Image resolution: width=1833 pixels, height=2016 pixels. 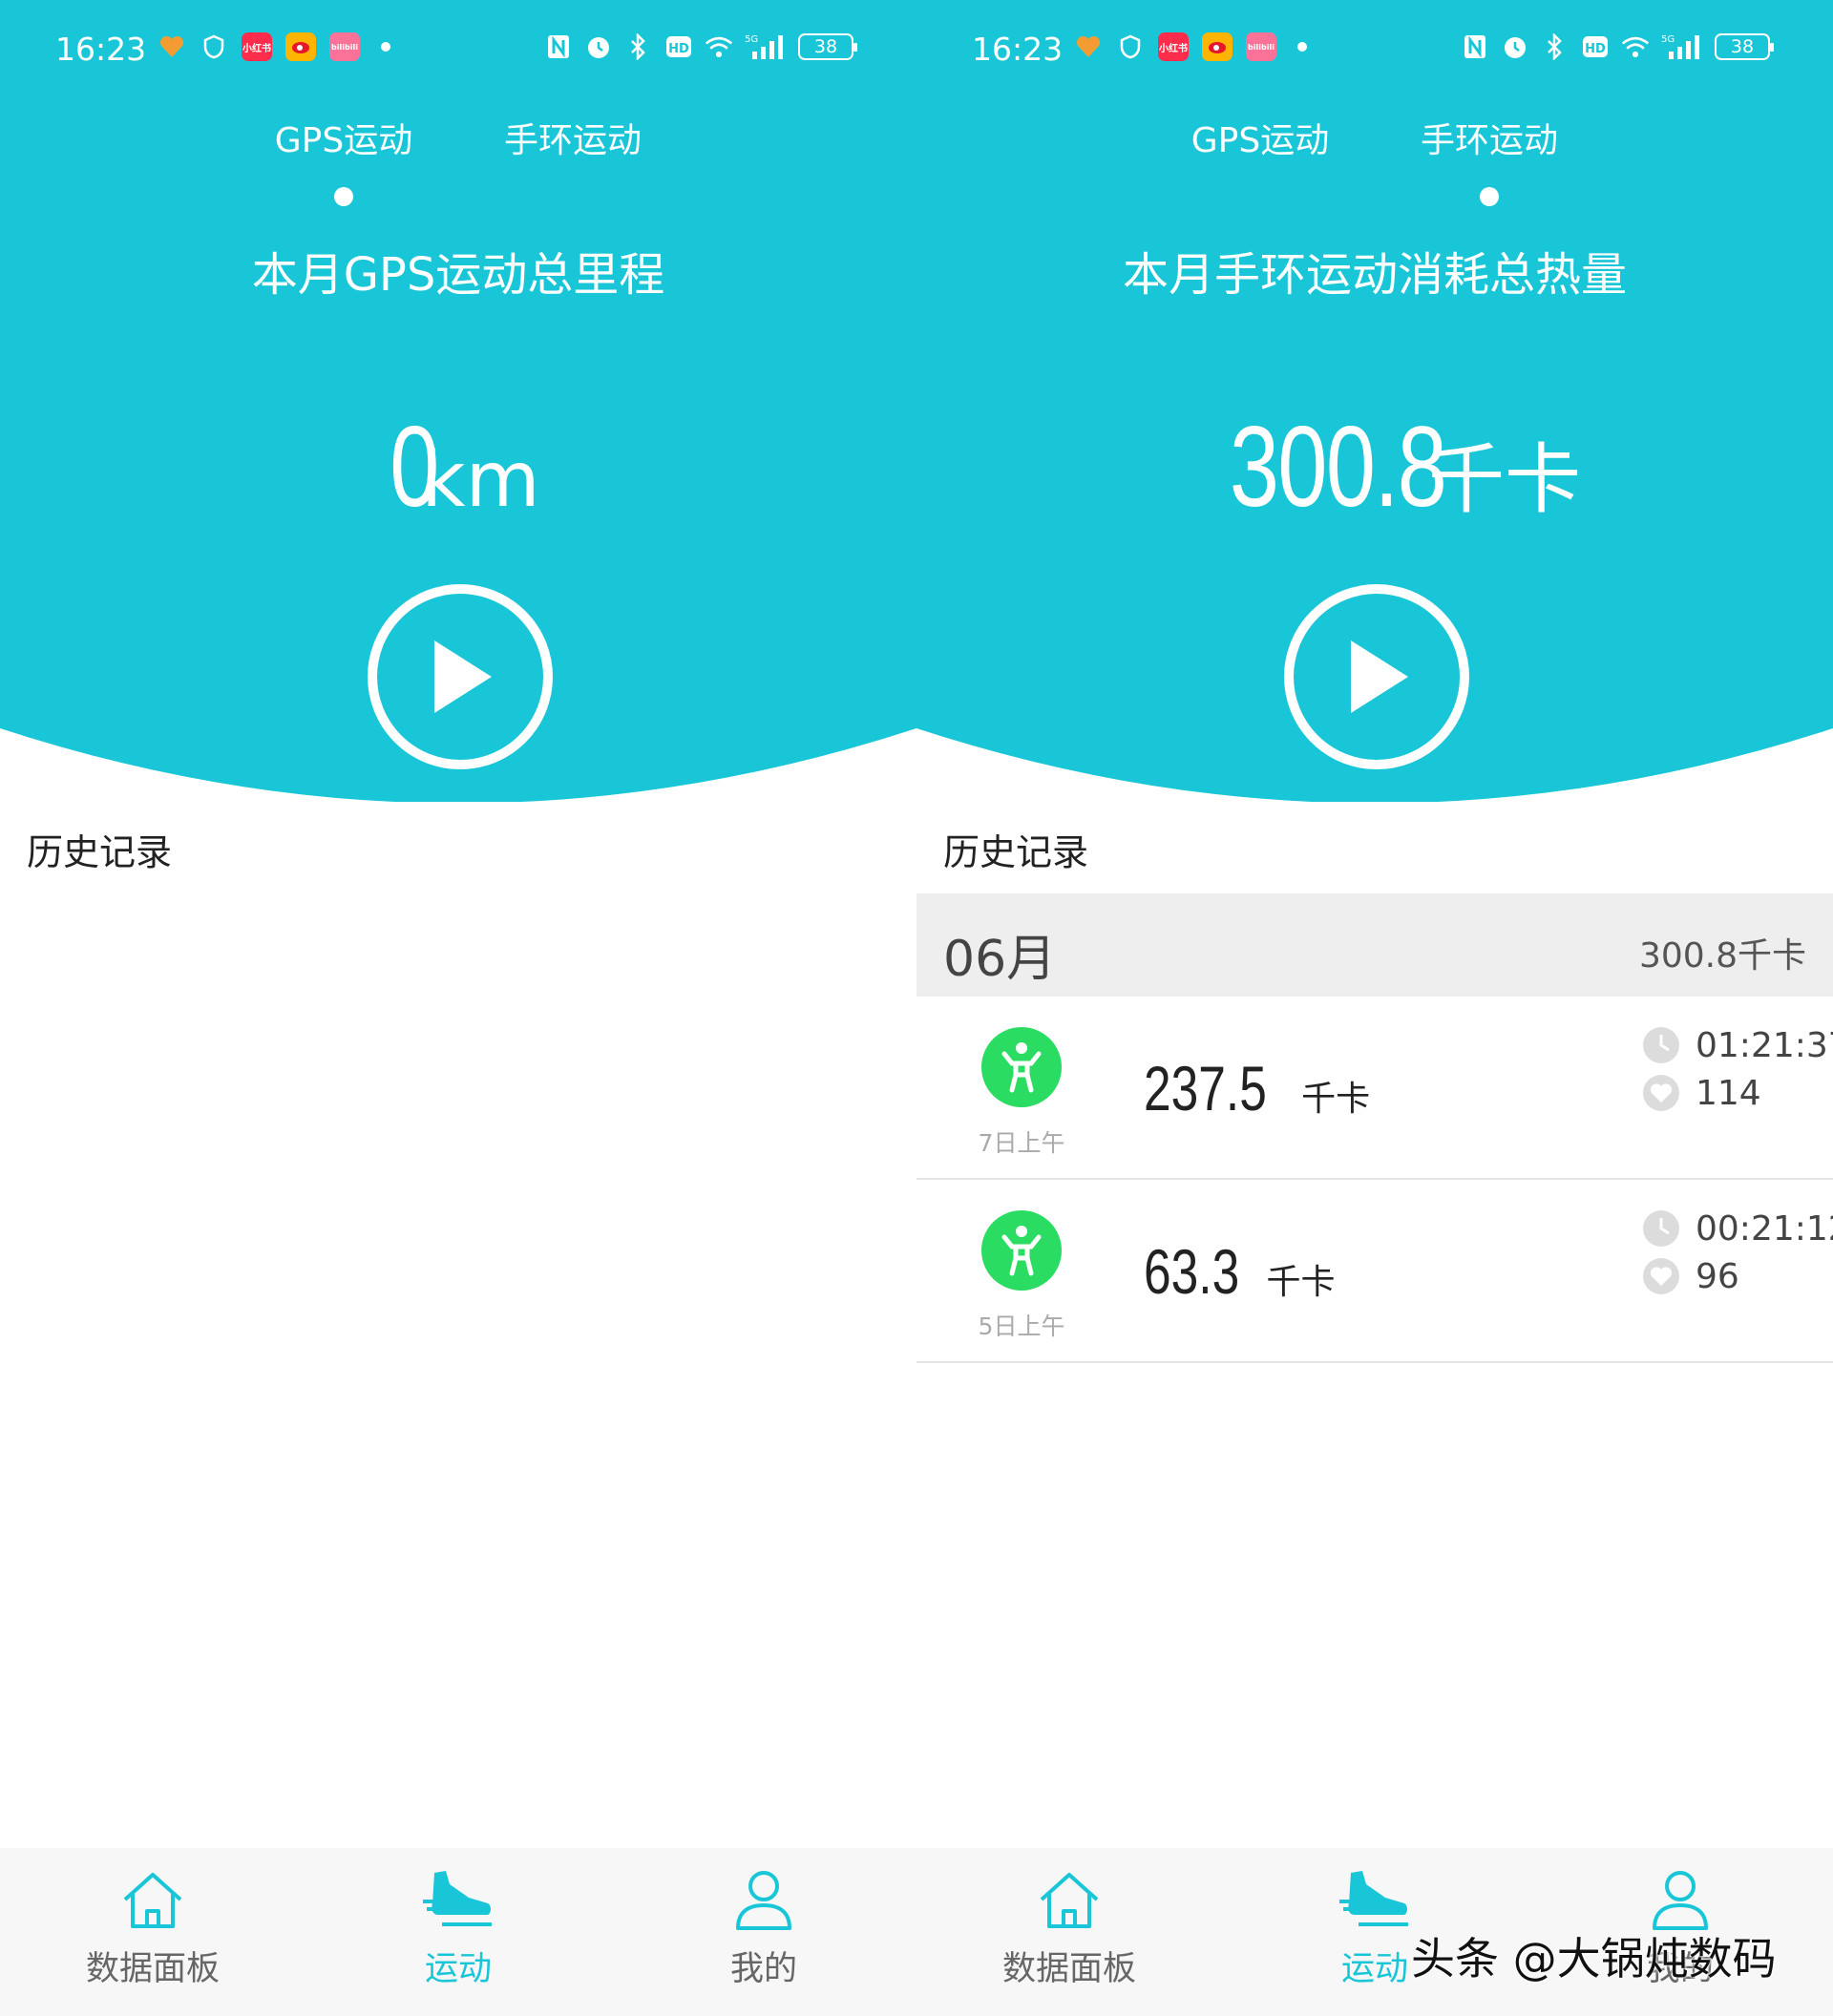 I want to click on nav-item-mine: 我的, so click(x=763, y=1930).